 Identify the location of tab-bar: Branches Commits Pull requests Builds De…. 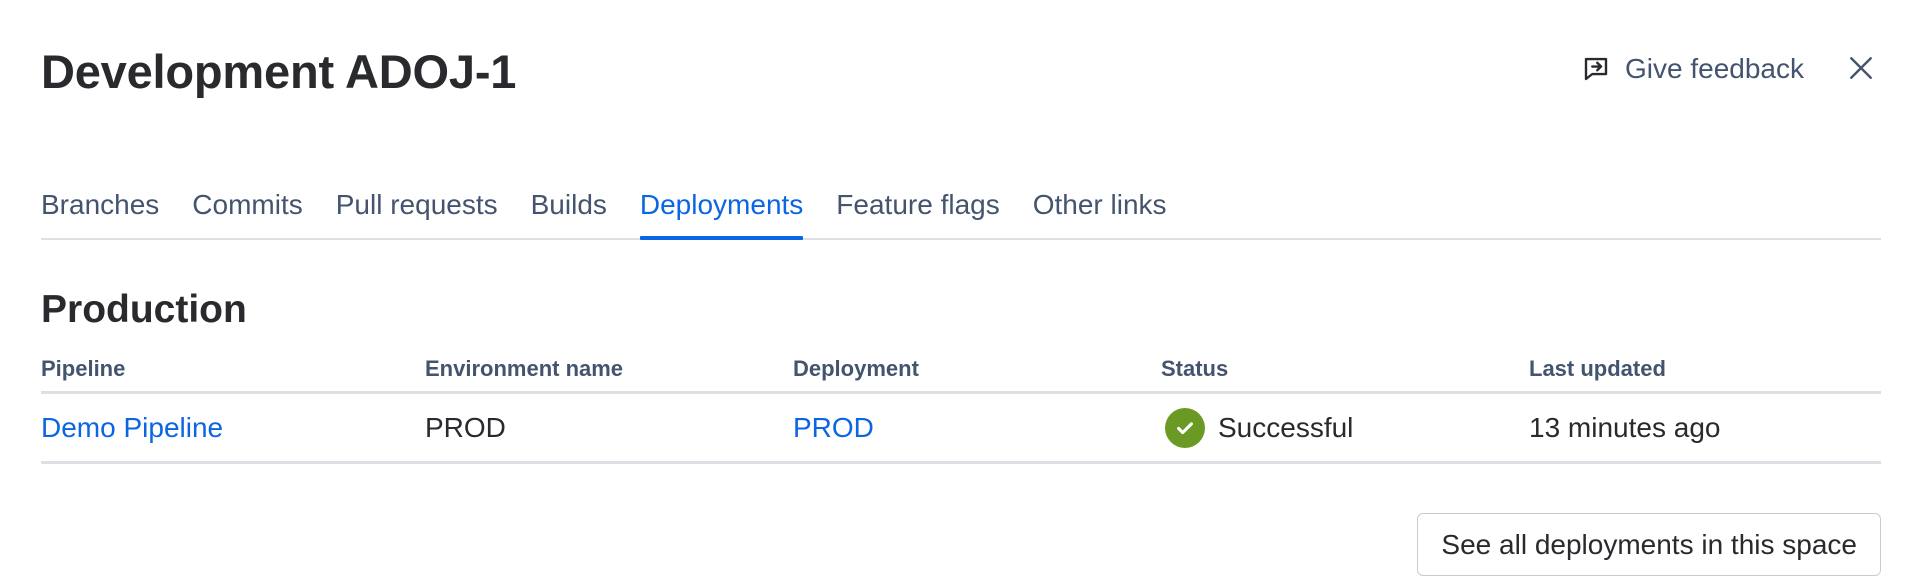
(961, 211).